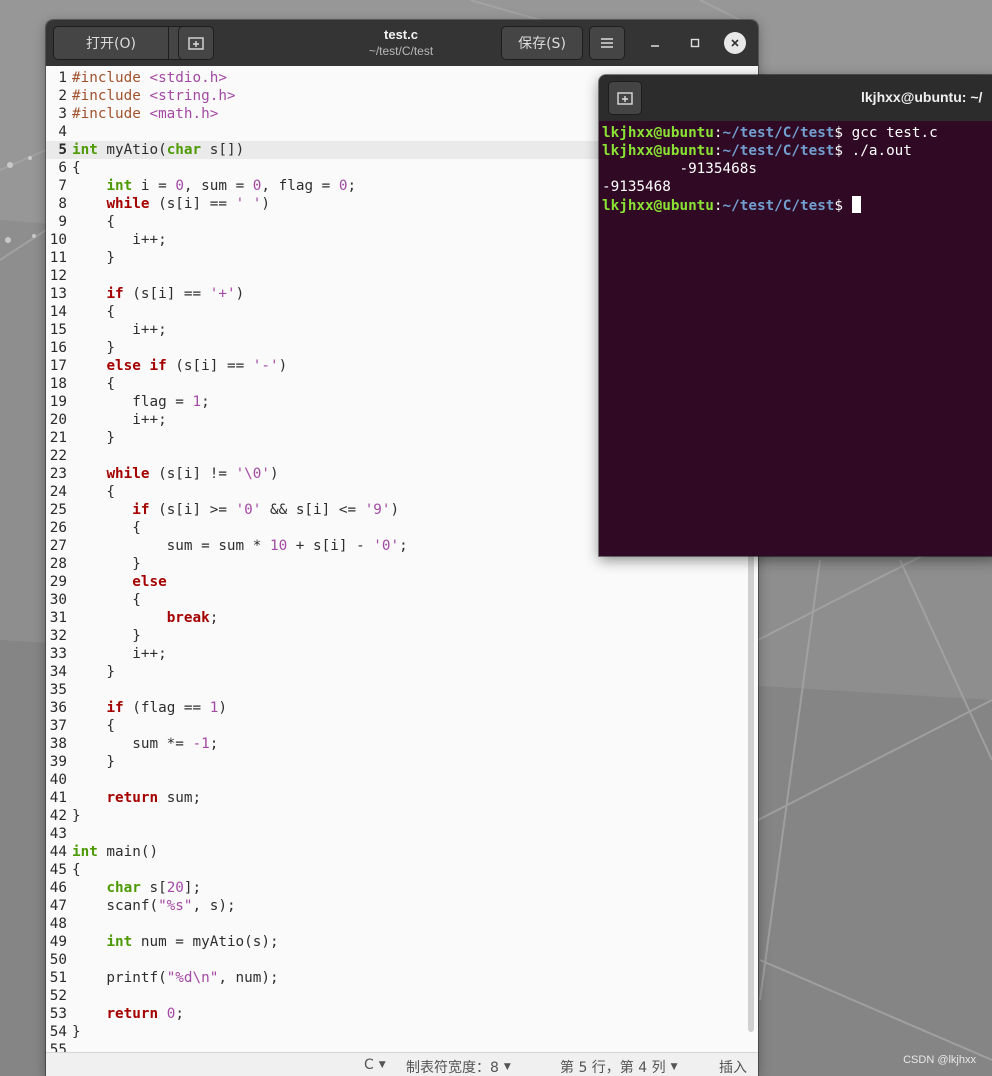  What do you see at coordinates (695, 43) in the screenshot?
I see `maximize-button` at bounding box center [695, 43].